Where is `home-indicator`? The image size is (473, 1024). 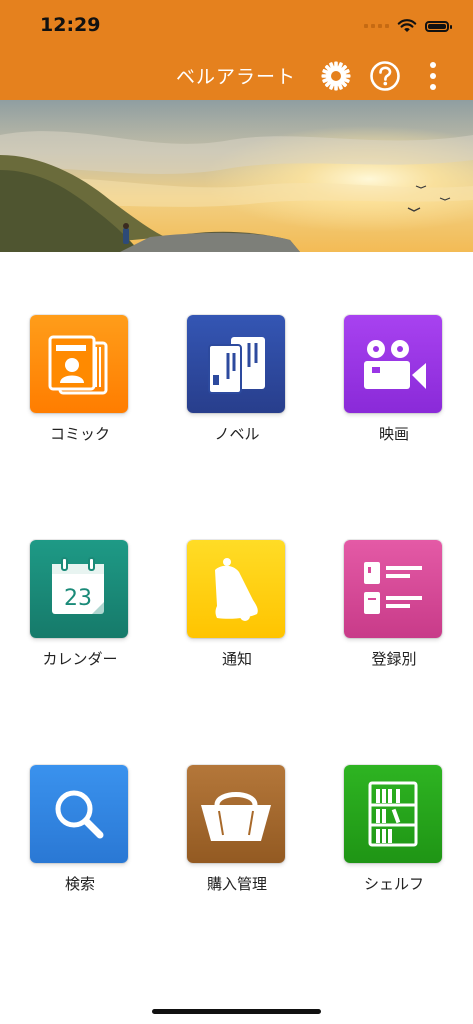 home-indicator is located at coordinates (236, 1011).